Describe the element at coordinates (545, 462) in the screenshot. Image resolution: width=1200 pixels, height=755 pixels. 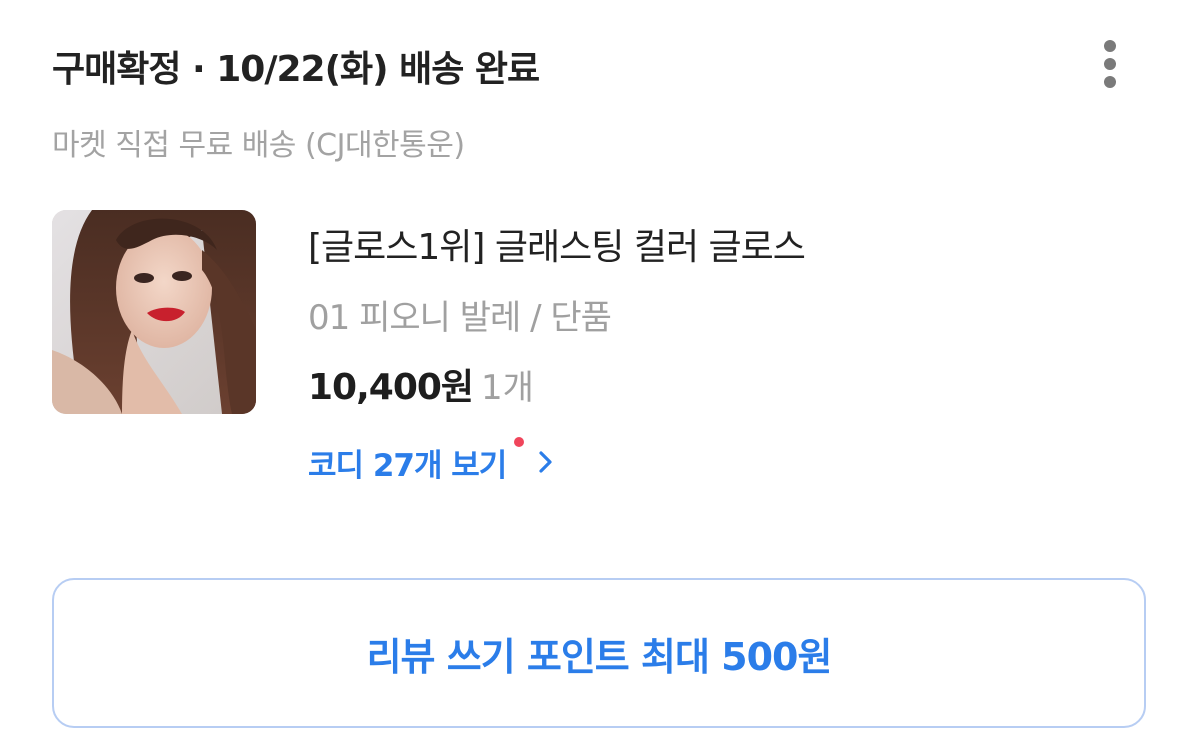
I see `chevron-right-icon` at that location.